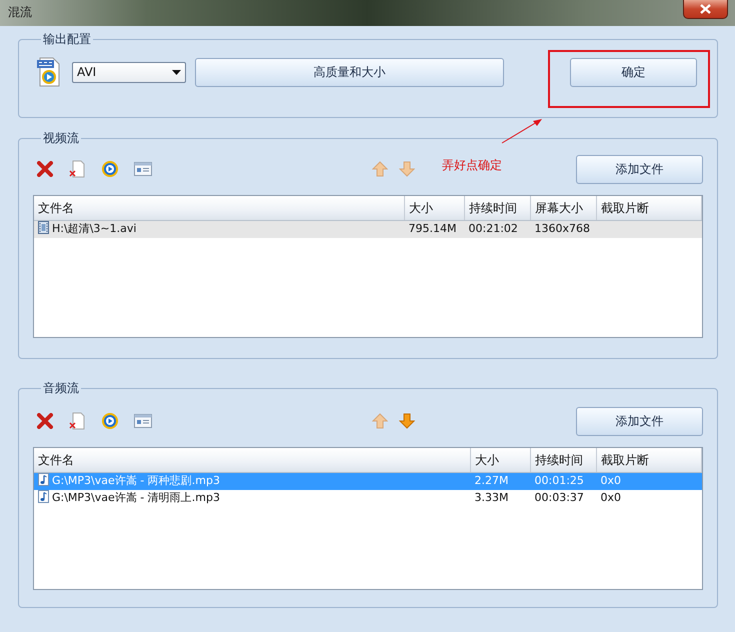 This screenshot has width=735, height=632. Describe the element at coordinates (491, 497) in the screenshot. I see `table-cell: 3.33M` at that location.